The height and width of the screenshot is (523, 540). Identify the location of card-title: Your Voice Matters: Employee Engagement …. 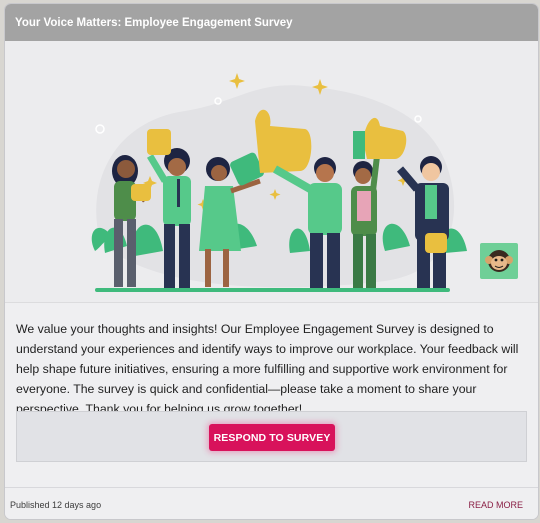
(271, 22).